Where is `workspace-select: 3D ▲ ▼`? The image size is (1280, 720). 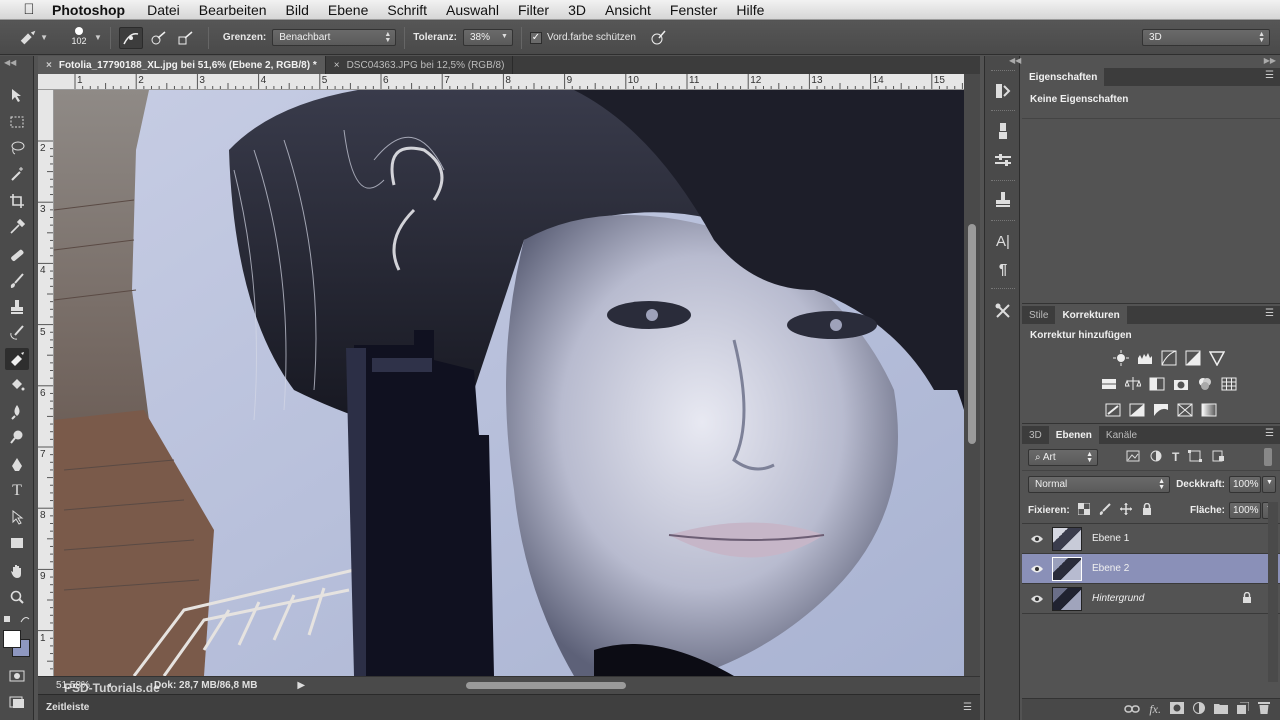
workspace-select: 3D ▲ ▼ is located at coordinates (1206, 37).